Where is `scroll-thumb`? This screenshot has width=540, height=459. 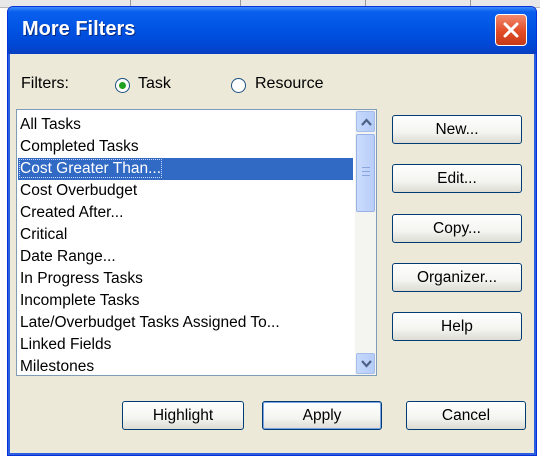 scroll-thumb is located at coordinates (365, 173).